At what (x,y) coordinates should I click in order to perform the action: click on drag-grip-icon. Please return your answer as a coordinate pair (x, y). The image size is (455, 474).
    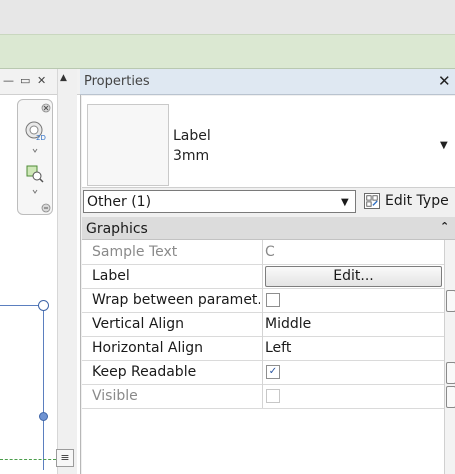
    Looking at the image, I should click on (43, 416).